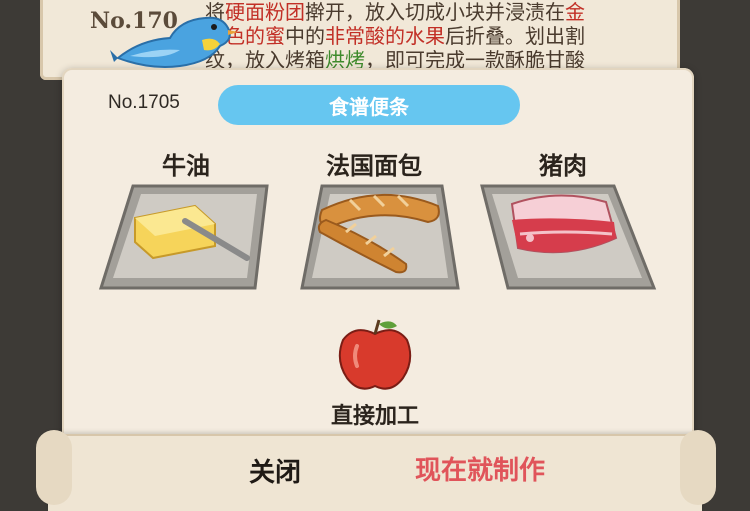 The image size is (750, 511). What do you see at coordinates (275, 470) in the screenshot?
I see `close-button: 关闭` at bounding box center [275, 470].